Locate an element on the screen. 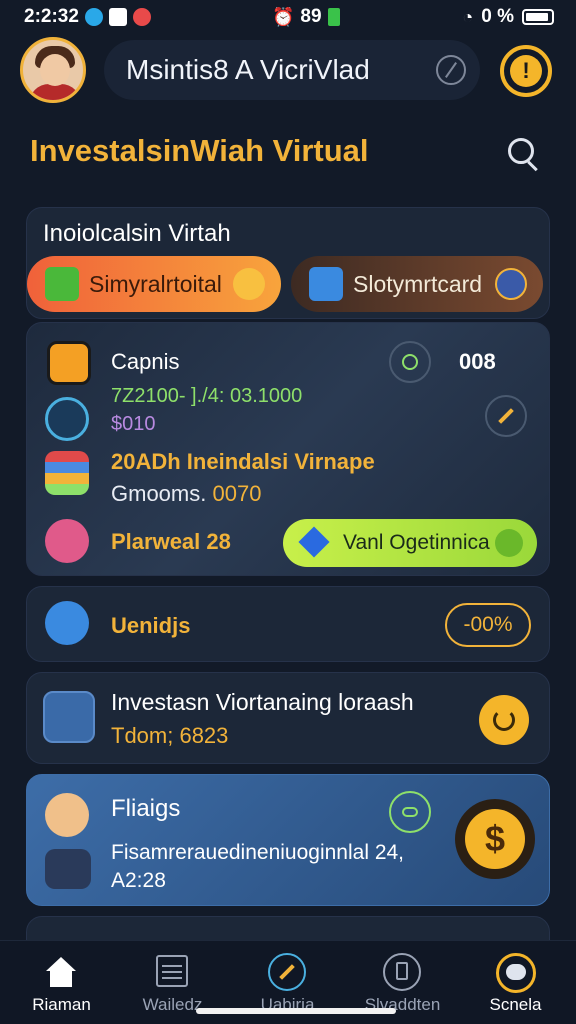  dollar-coin-icon: $ is located at coordinates (495, 839).